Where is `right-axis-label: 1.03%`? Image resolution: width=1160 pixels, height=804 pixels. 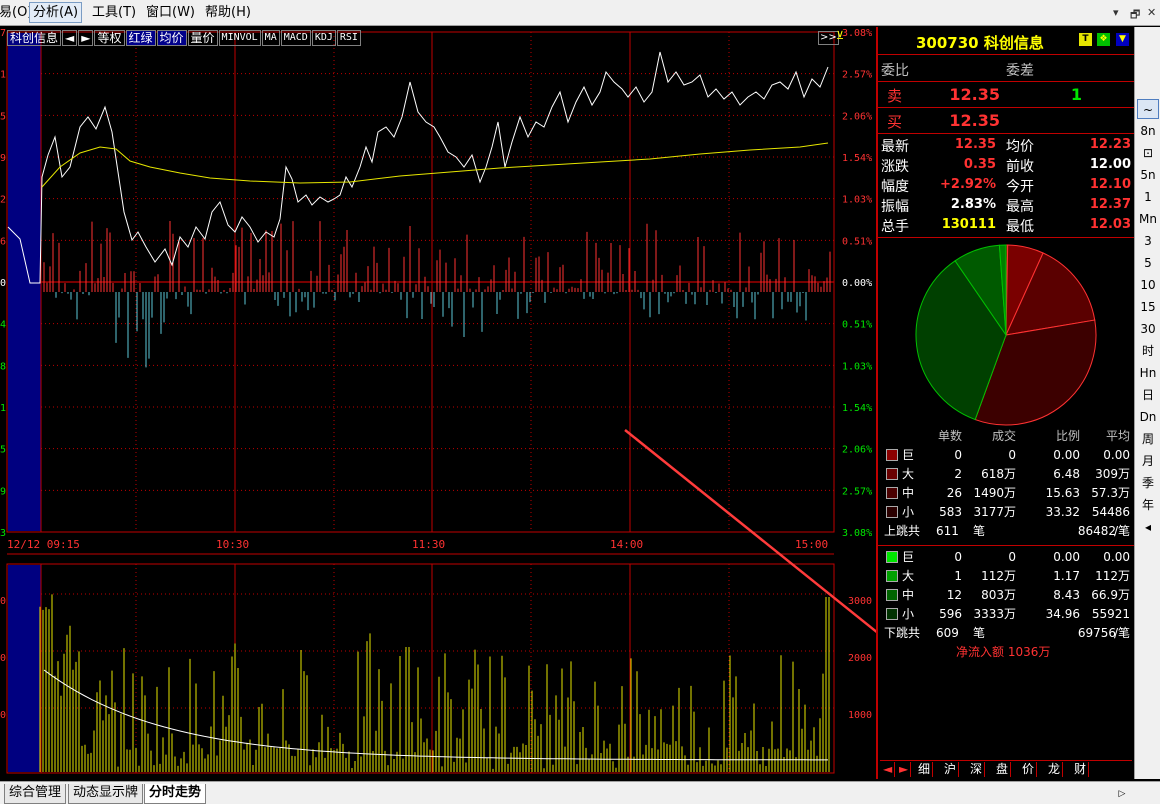 right-axis-label: 1.03% is located at coordinates (857, 366).